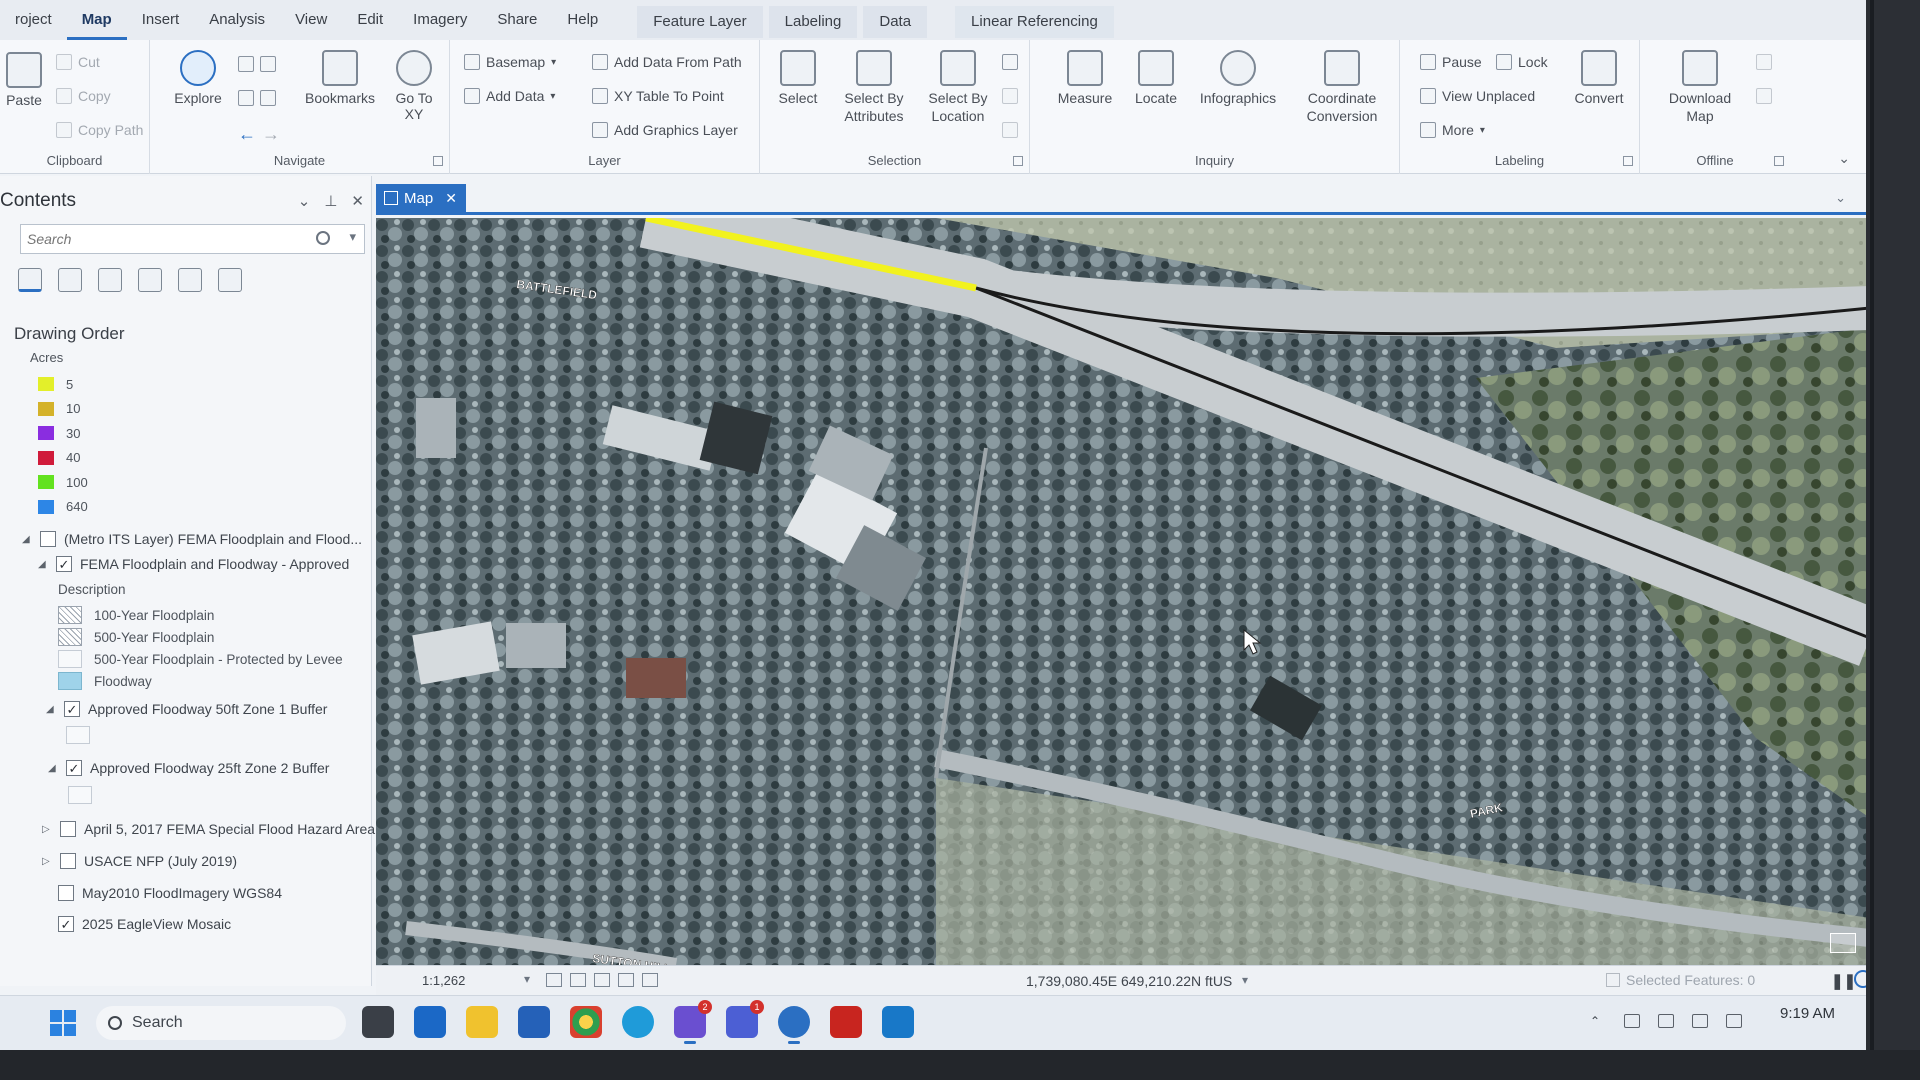  I want to click on contents-search: ▾, so click(192, 239).